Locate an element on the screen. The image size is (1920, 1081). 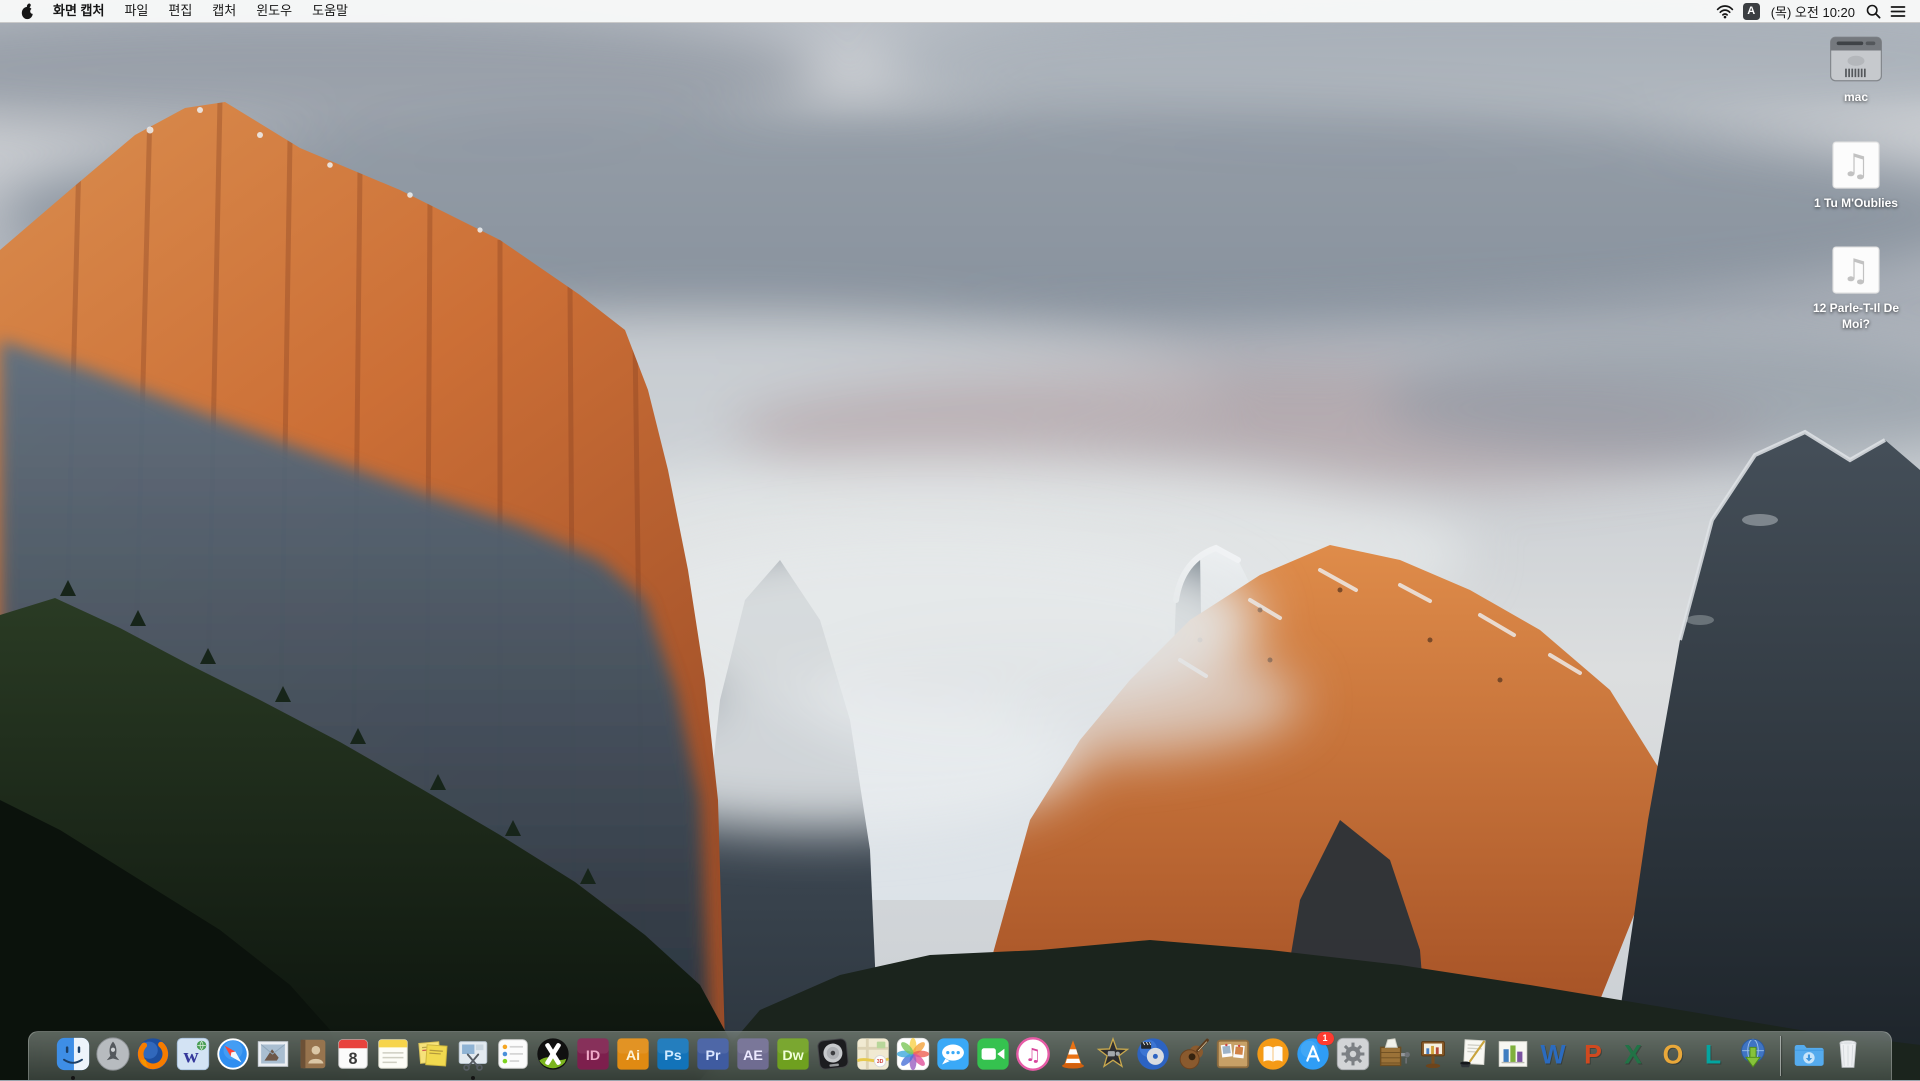
svg-text: P is located at coordinates (1593, 1054).